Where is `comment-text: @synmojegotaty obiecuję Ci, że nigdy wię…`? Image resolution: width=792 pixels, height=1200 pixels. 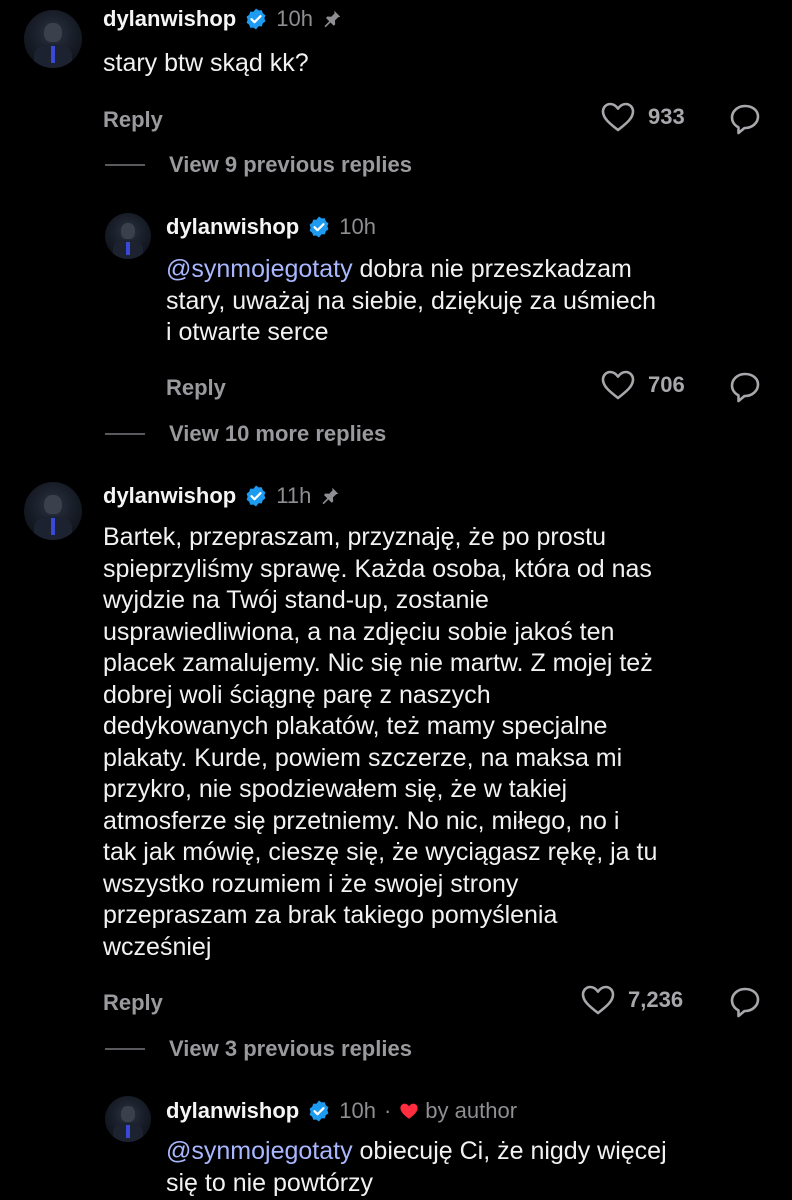 comment-text: @synmojegotaty obiecuję Ci, że nigdy wię… is located at coordinates (416, 1167).